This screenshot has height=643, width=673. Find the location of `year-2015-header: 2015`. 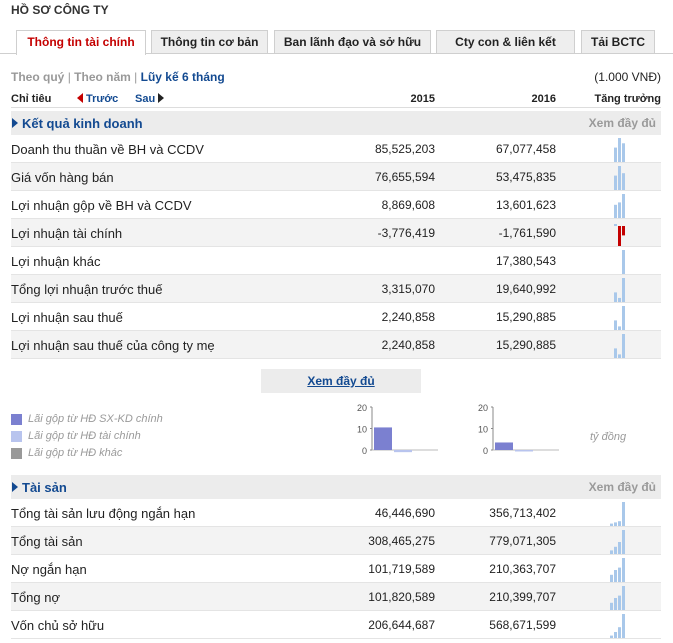

year-2015-header: 2015 is located at coordinates (422, 99).